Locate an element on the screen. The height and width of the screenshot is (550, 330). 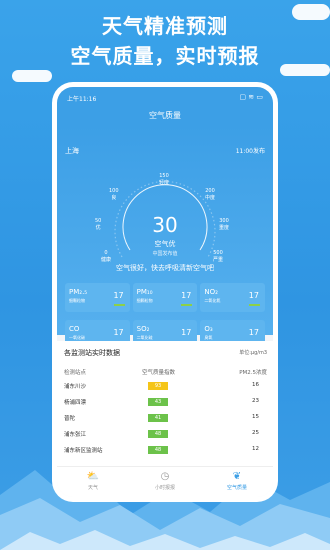
scale-500: 500 严重 is located at coordinates (218, 256).